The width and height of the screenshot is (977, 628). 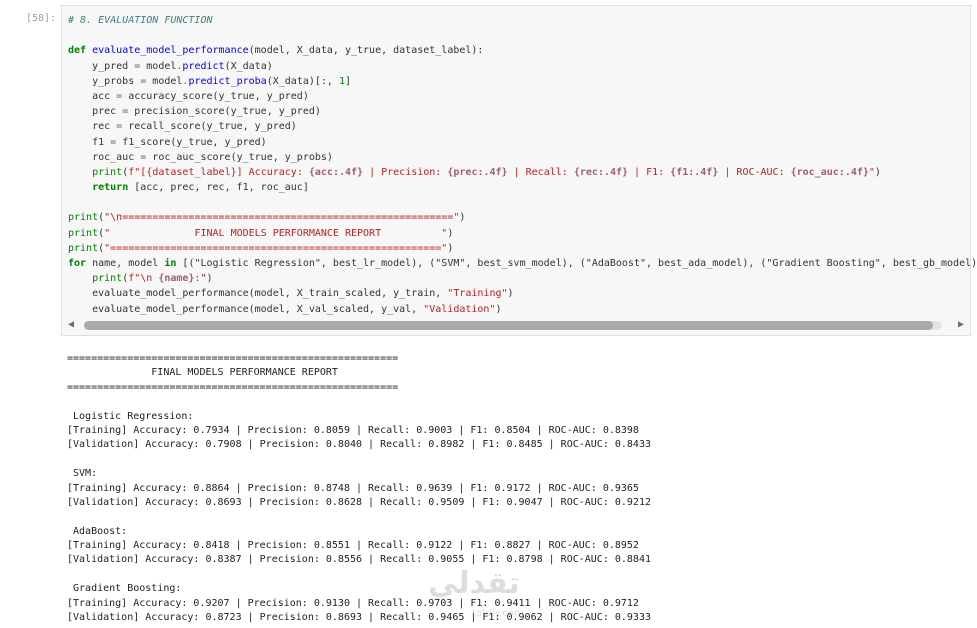 What do you see at coordinates (140, 20) in the screenshot?
I see `code-comment: # 8. EVALUATION FUNCTION` at bounding box center [140, 20].